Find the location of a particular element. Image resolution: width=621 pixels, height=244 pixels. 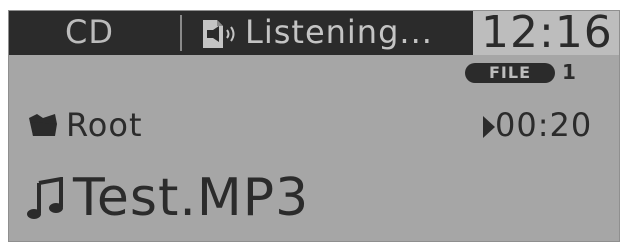

source-mode-label: CD is located at coordinates (89, 32).